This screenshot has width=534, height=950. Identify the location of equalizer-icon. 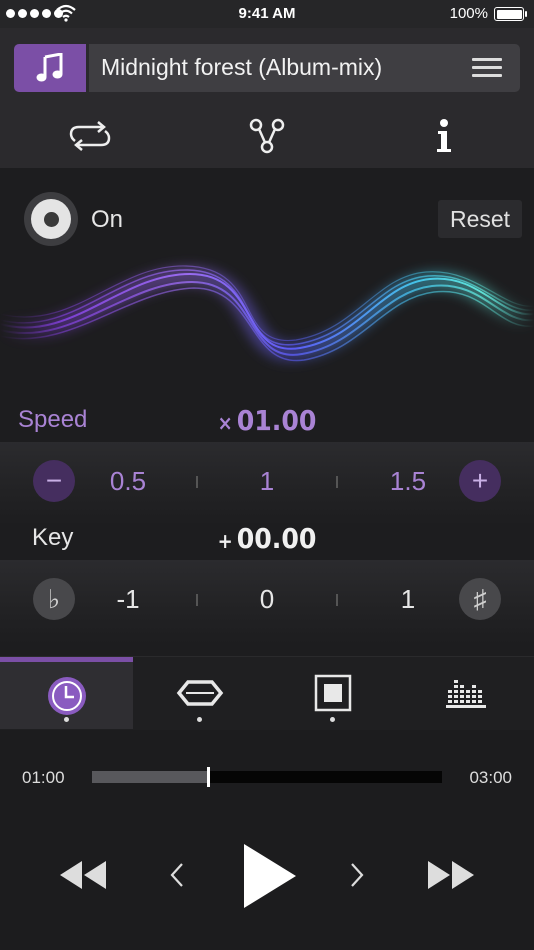
(465, 694).